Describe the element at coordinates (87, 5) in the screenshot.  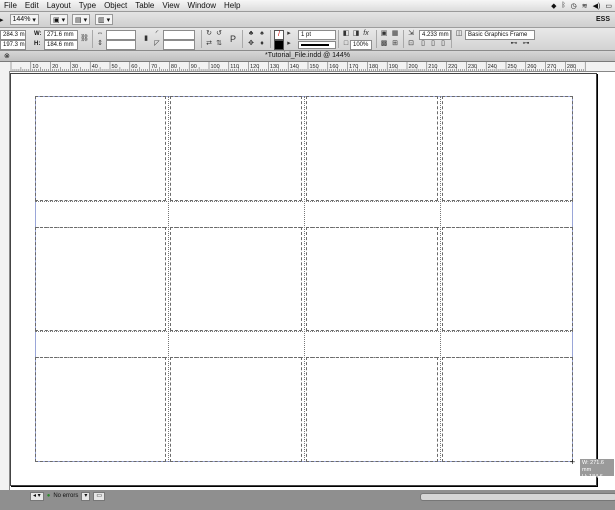
I see `menu-type: Type` at that location.